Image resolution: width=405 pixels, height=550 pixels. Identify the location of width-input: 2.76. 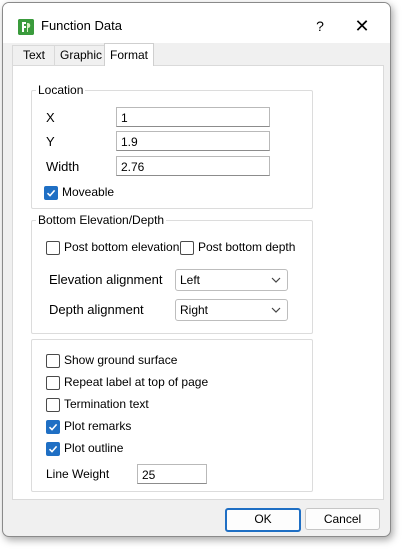
(193, 166).